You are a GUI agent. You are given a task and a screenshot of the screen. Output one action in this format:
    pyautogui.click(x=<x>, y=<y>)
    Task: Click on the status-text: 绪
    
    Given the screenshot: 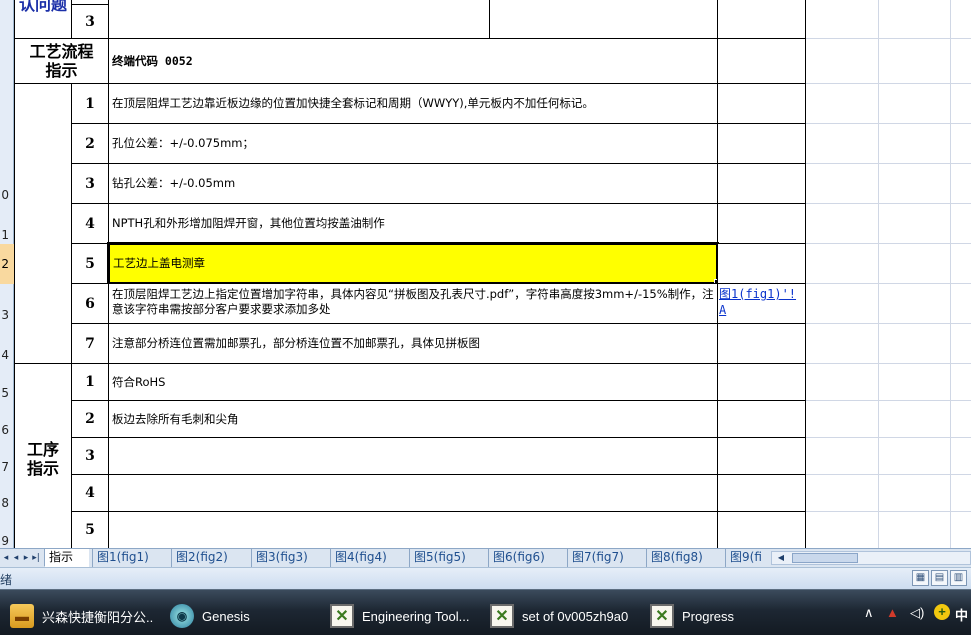 What is the action you would take?
    pyautogui.click(x=6, y=580)
    